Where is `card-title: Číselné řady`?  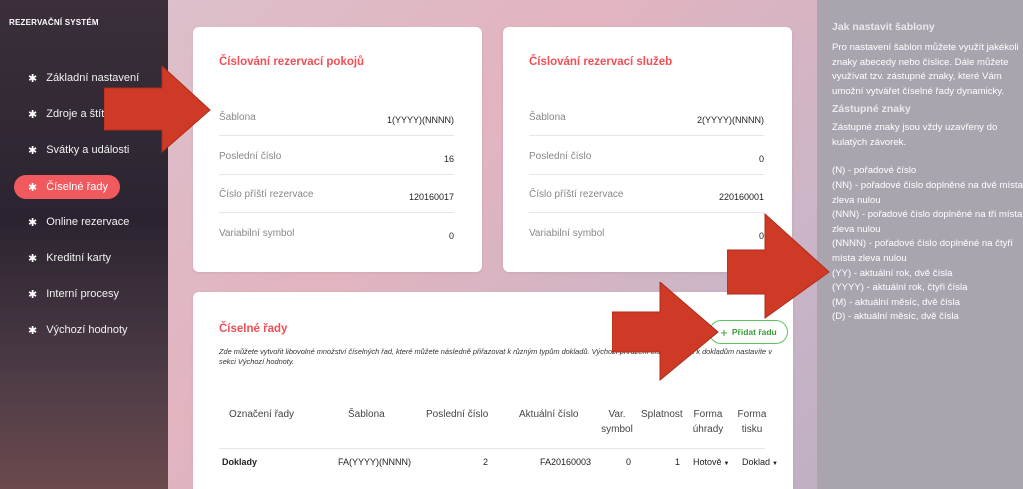
card-title: Číselné řady is located at coordinates (253, 329).